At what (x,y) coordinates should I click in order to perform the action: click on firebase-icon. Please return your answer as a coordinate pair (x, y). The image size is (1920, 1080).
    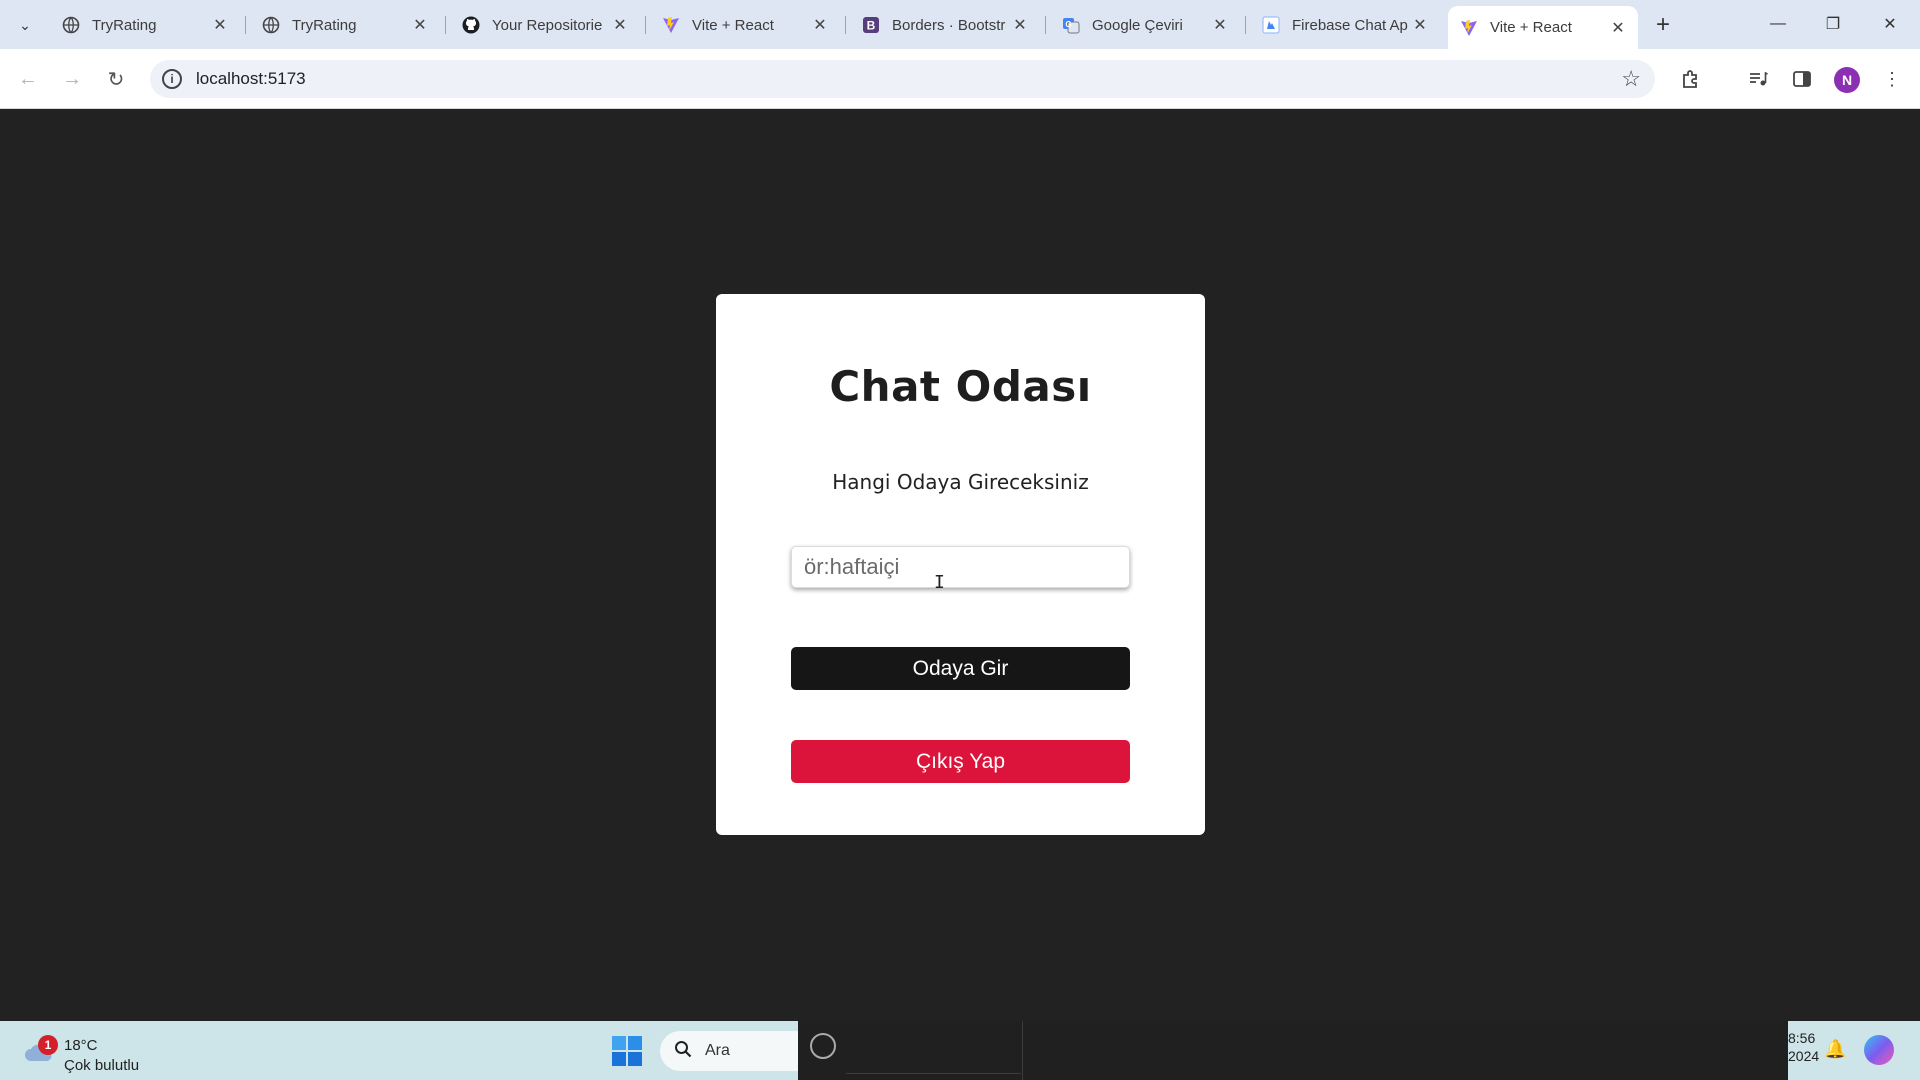
    Looking at the image, I should click on (1271, 25).